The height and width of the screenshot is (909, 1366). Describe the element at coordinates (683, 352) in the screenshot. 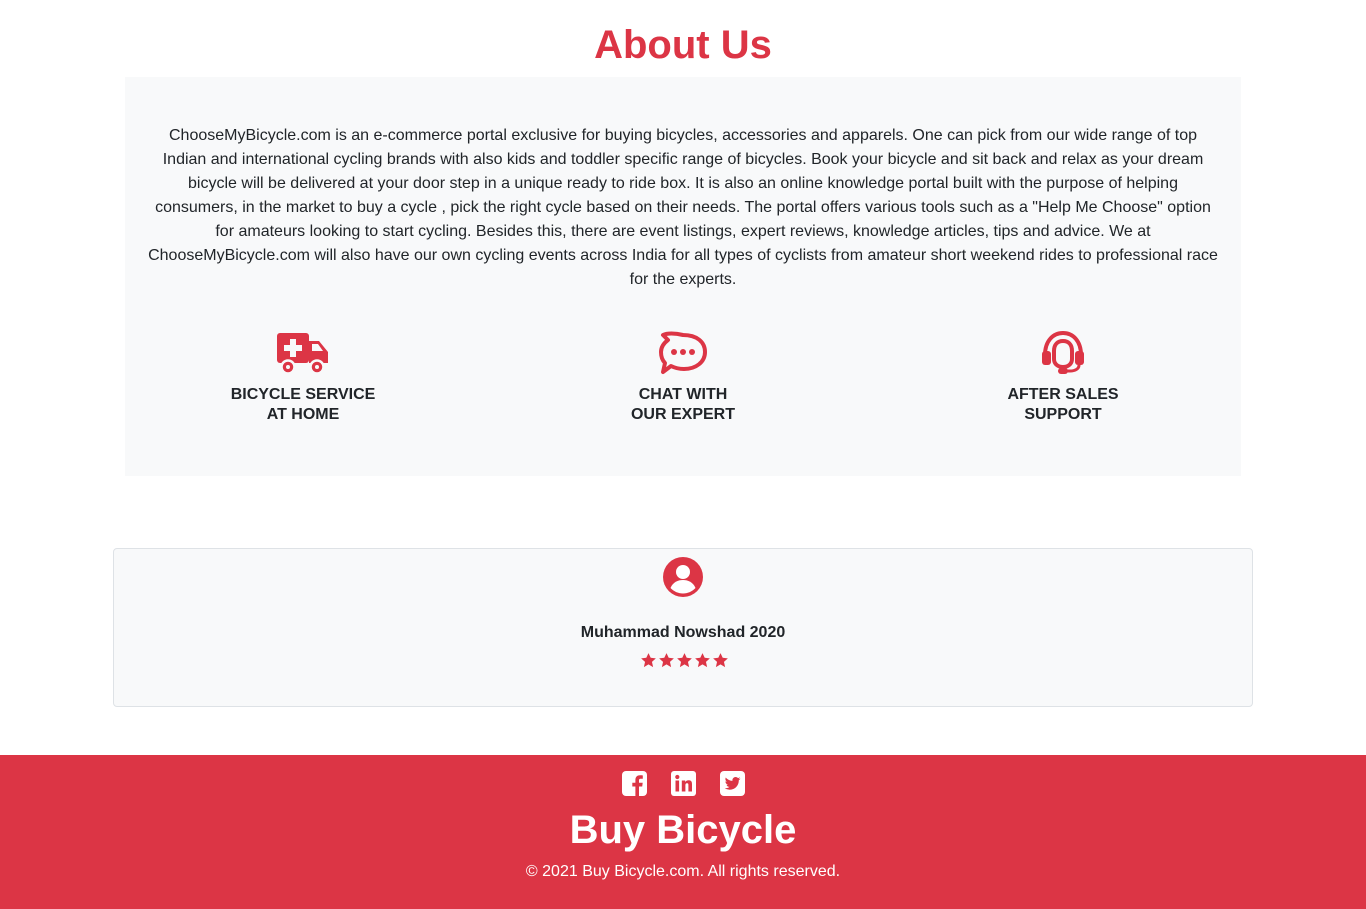

I see `chat-icon` at that location.